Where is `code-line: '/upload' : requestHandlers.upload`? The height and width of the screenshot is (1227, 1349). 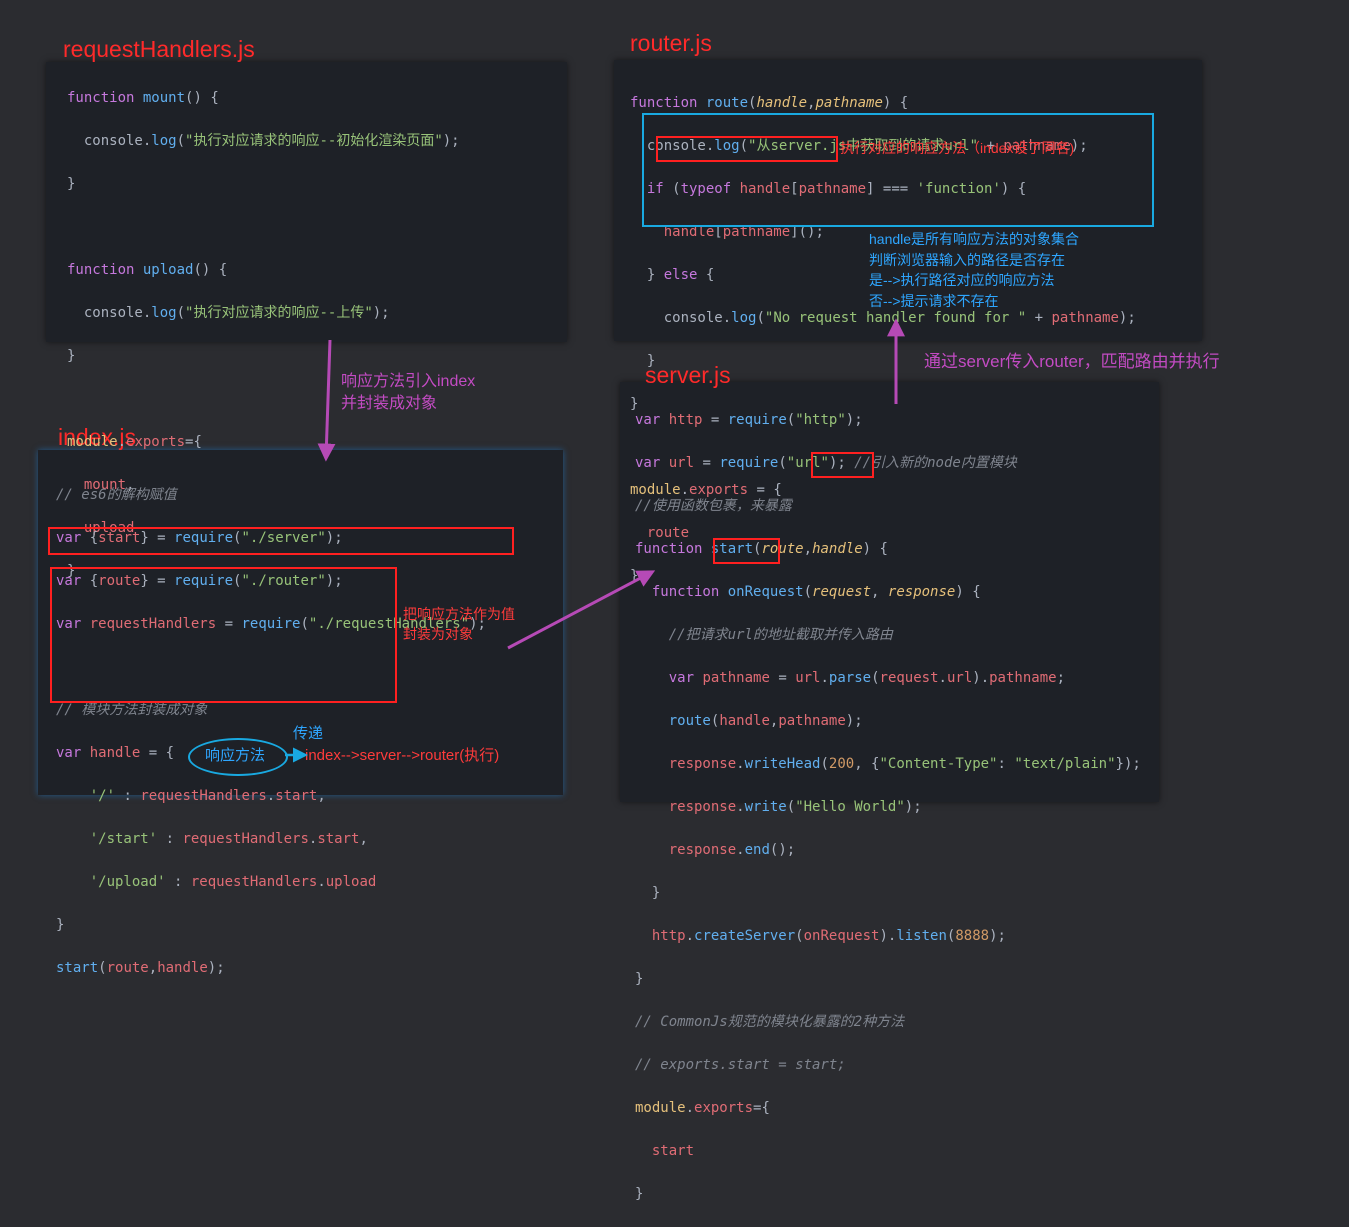
code-line: '/upload' : requestHandlers.upload is located at coordinates (233, 881).